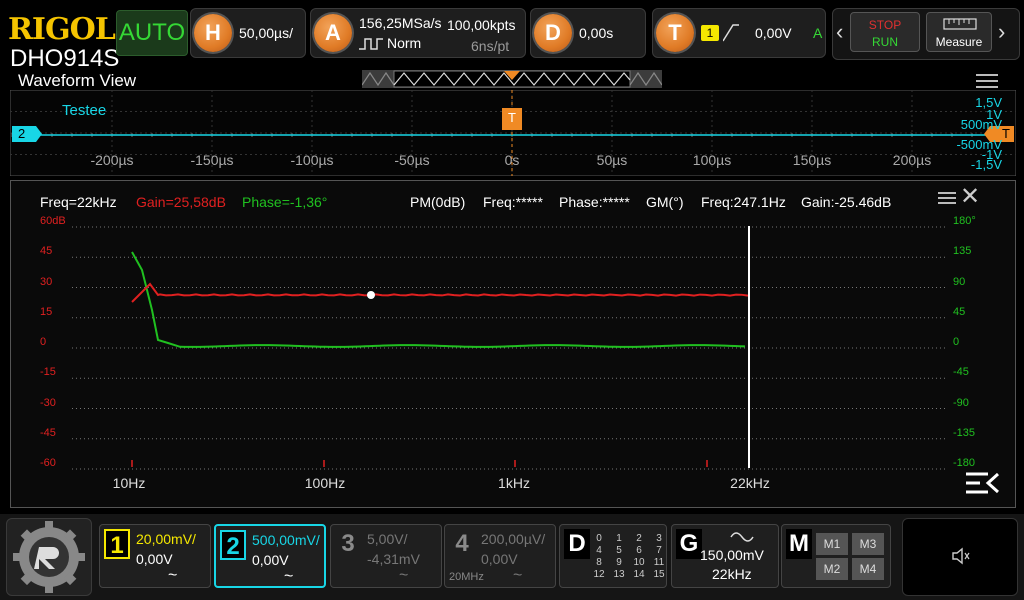  What do you see at coordinates (639, 562) in the screenshot?
I see `digital-channel-index: 10` at bounding box center [639, 562].